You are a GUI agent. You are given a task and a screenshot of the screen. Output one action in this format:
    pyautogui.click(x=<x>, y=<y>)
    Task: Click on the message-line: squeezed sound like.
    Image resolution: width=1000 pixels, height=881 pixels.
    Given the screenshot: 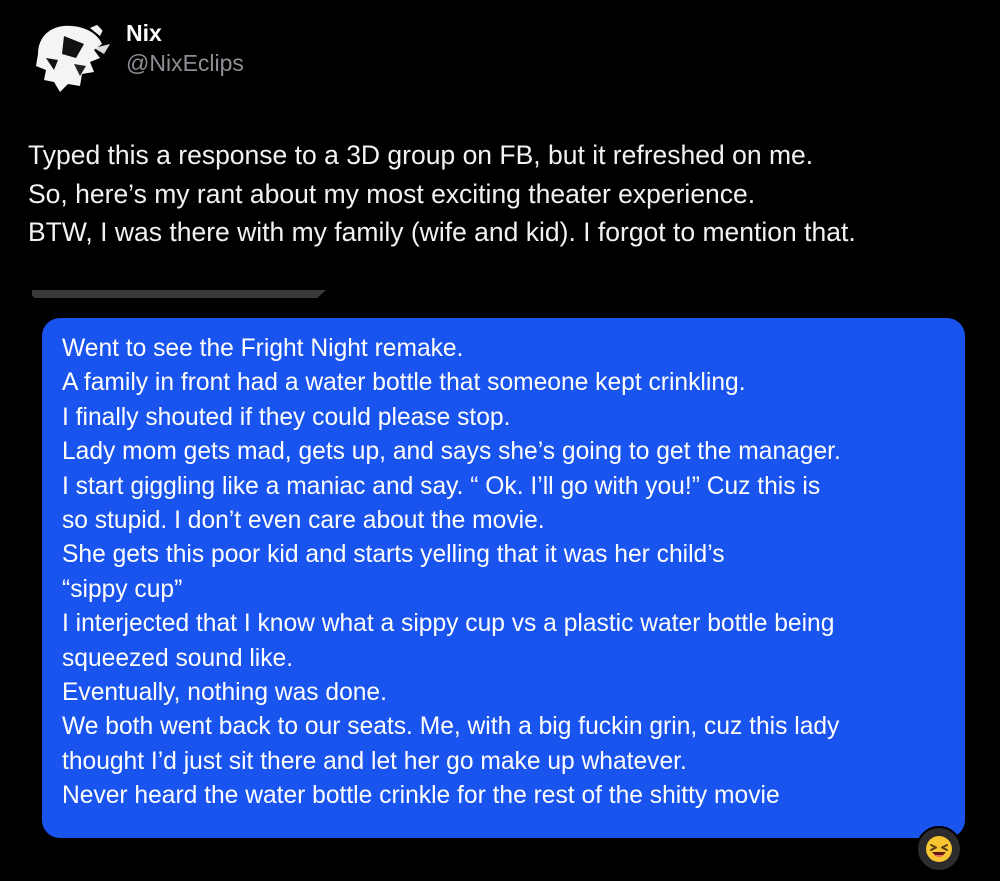 What is the action you would take?
    pyautogui.click(x=178, y=658)
    